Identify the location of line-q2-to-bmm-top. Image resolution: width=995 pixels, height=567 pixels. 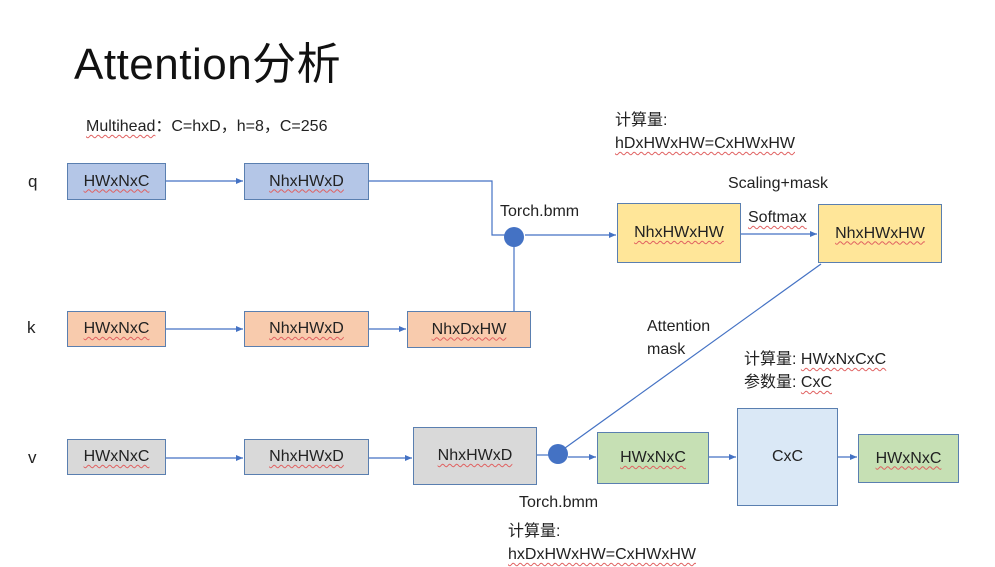
(437, 208).